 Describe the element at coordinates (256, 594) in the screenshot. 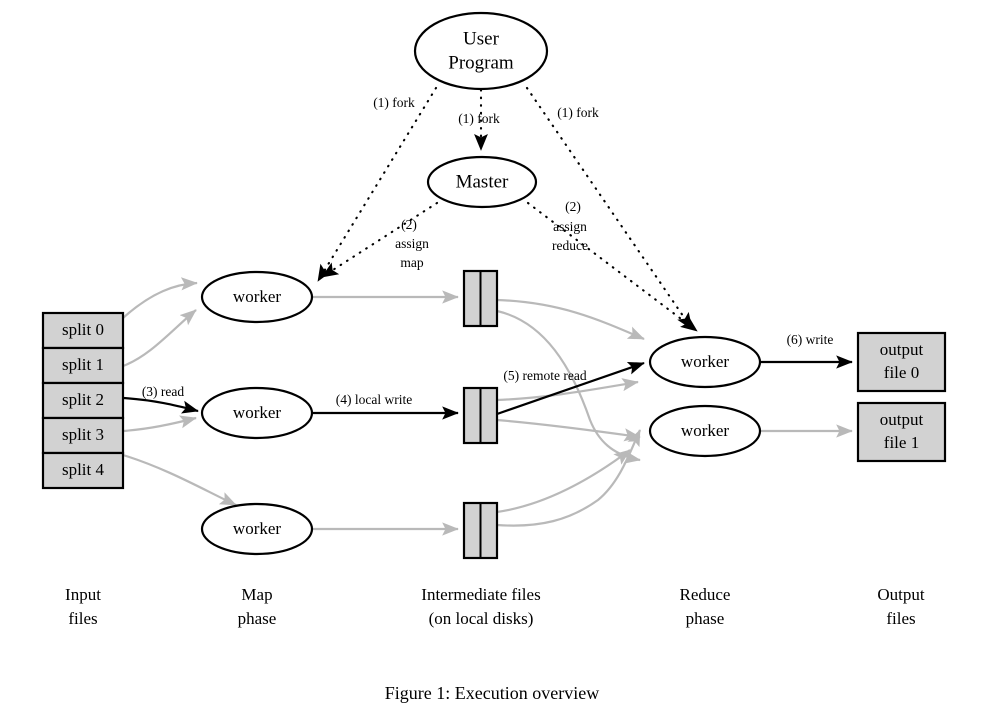

I see `column-label-map-line1: Map` at that location.